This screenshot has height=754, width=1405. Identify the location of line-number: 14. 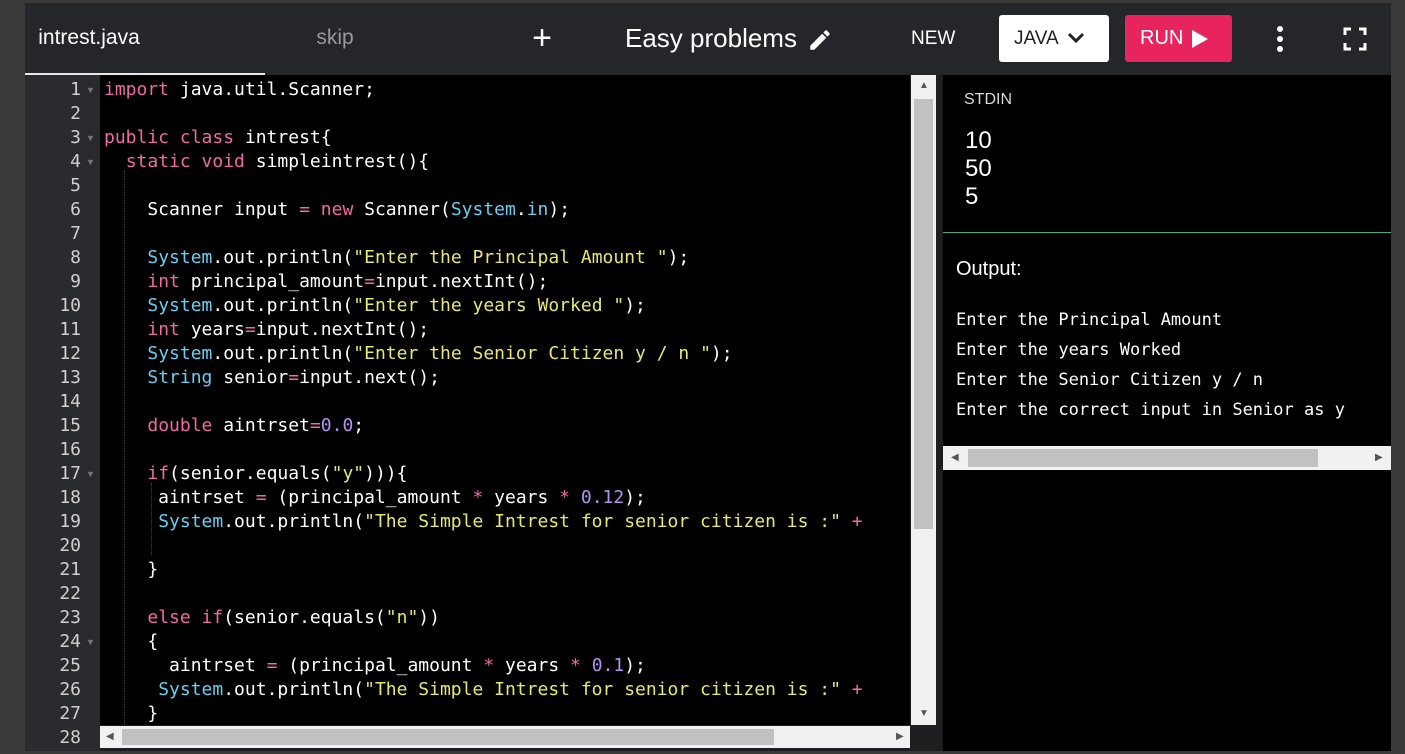
(70, 401).